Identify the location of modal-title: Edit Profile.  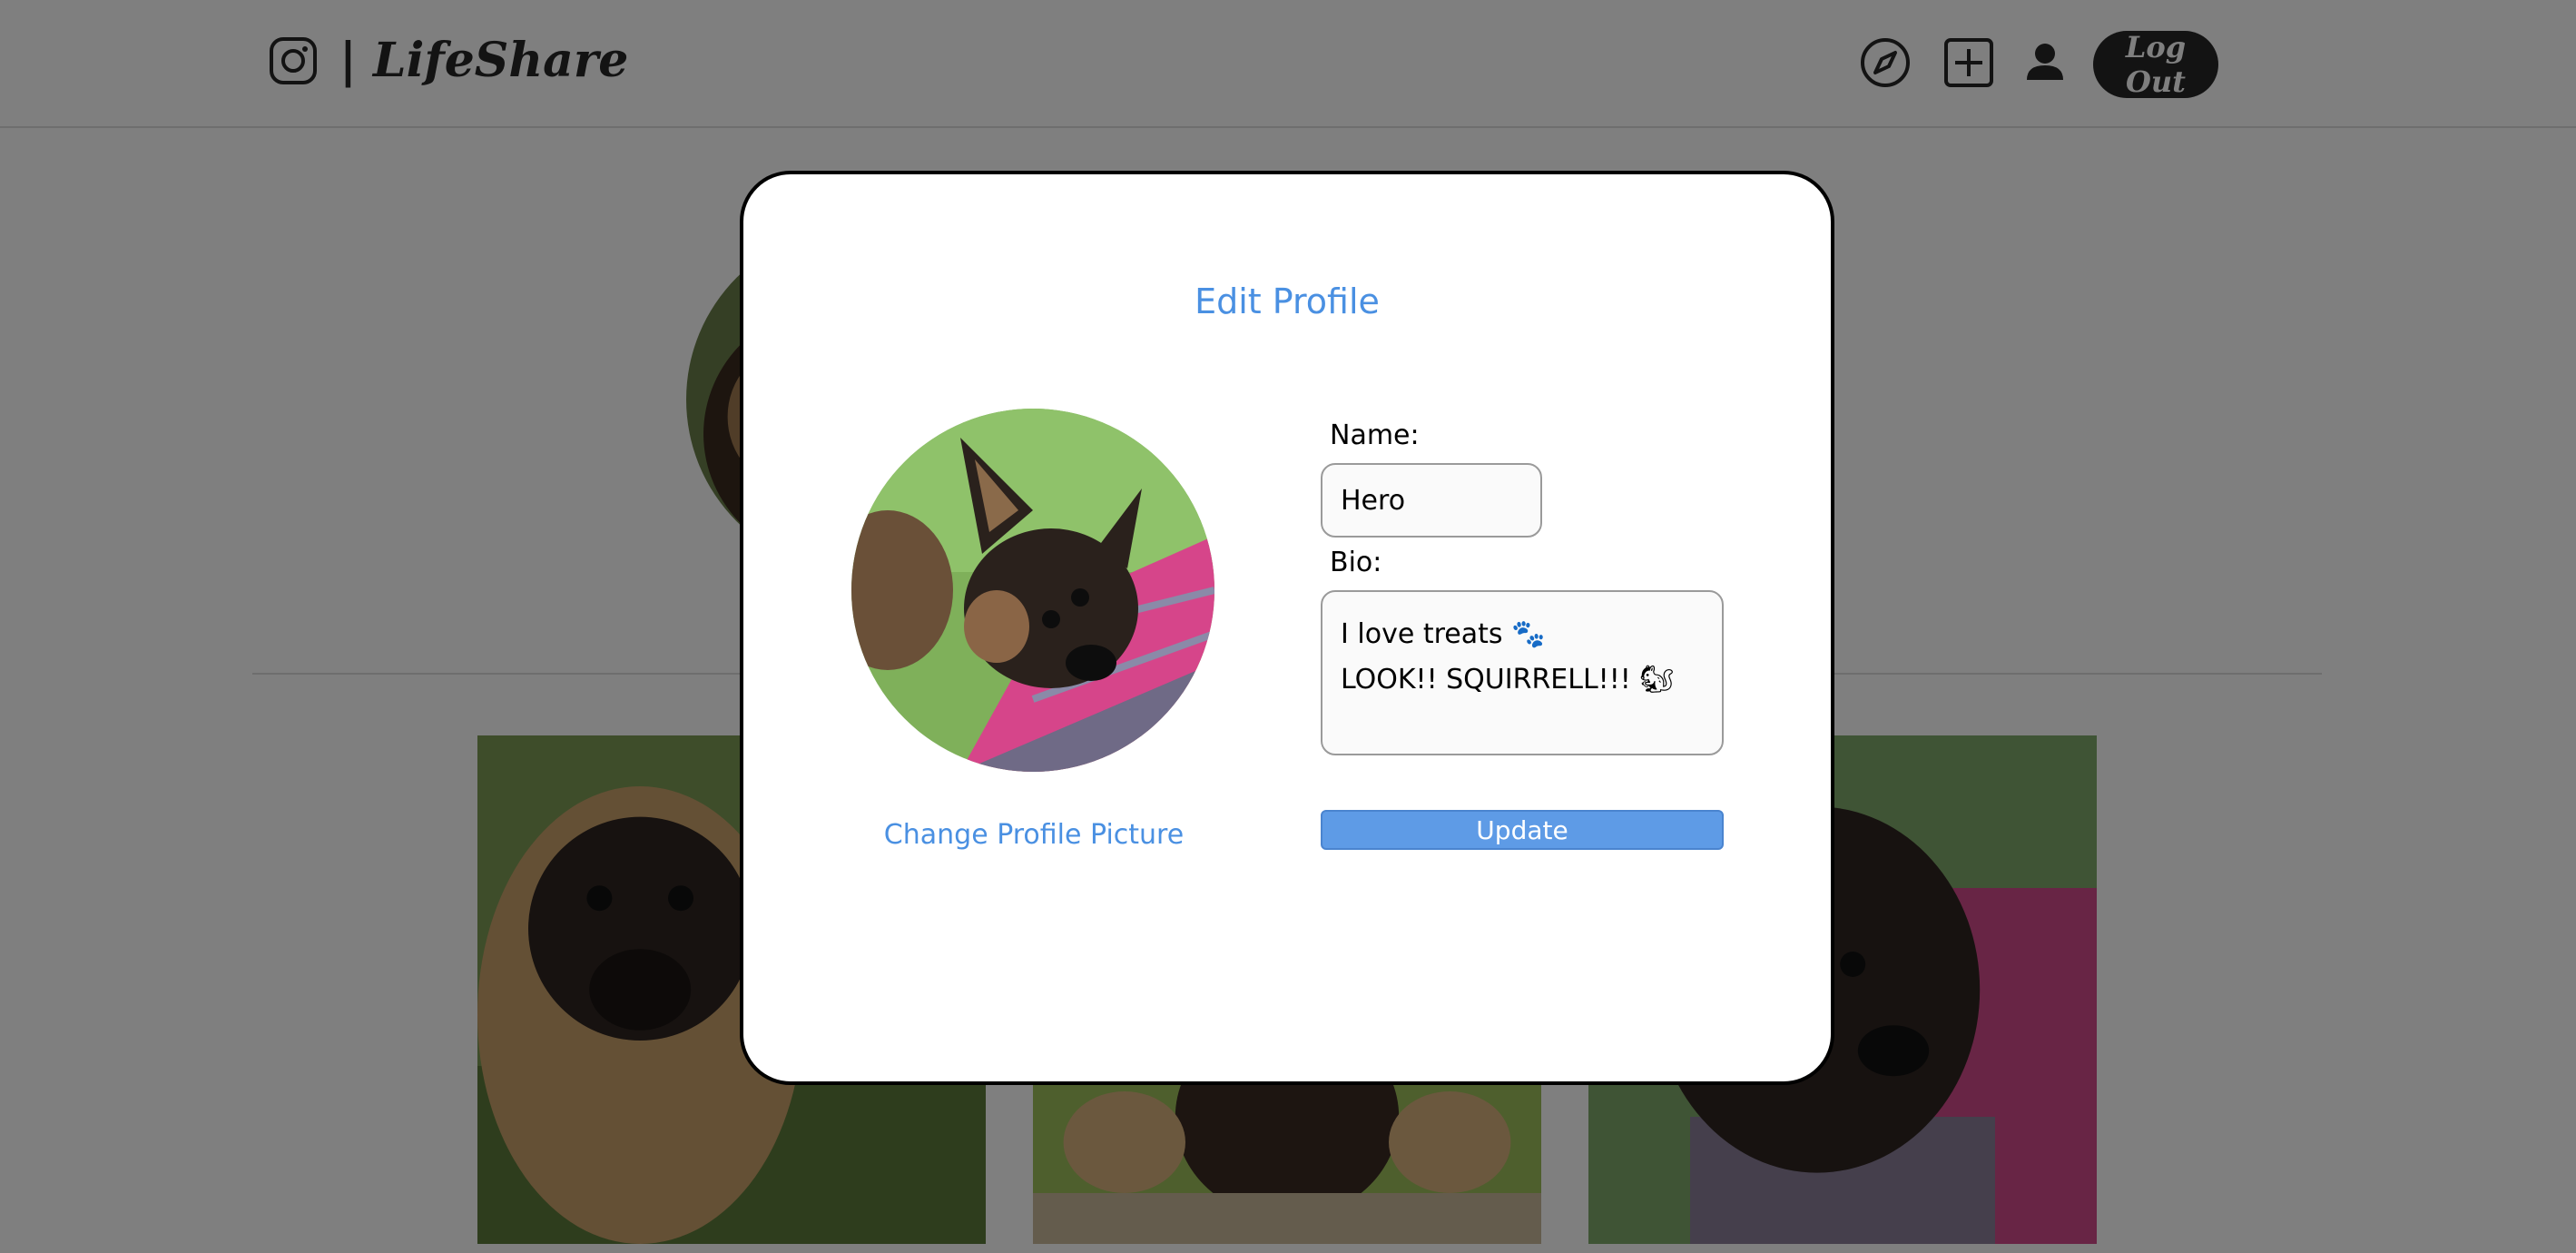
(1287, 301).